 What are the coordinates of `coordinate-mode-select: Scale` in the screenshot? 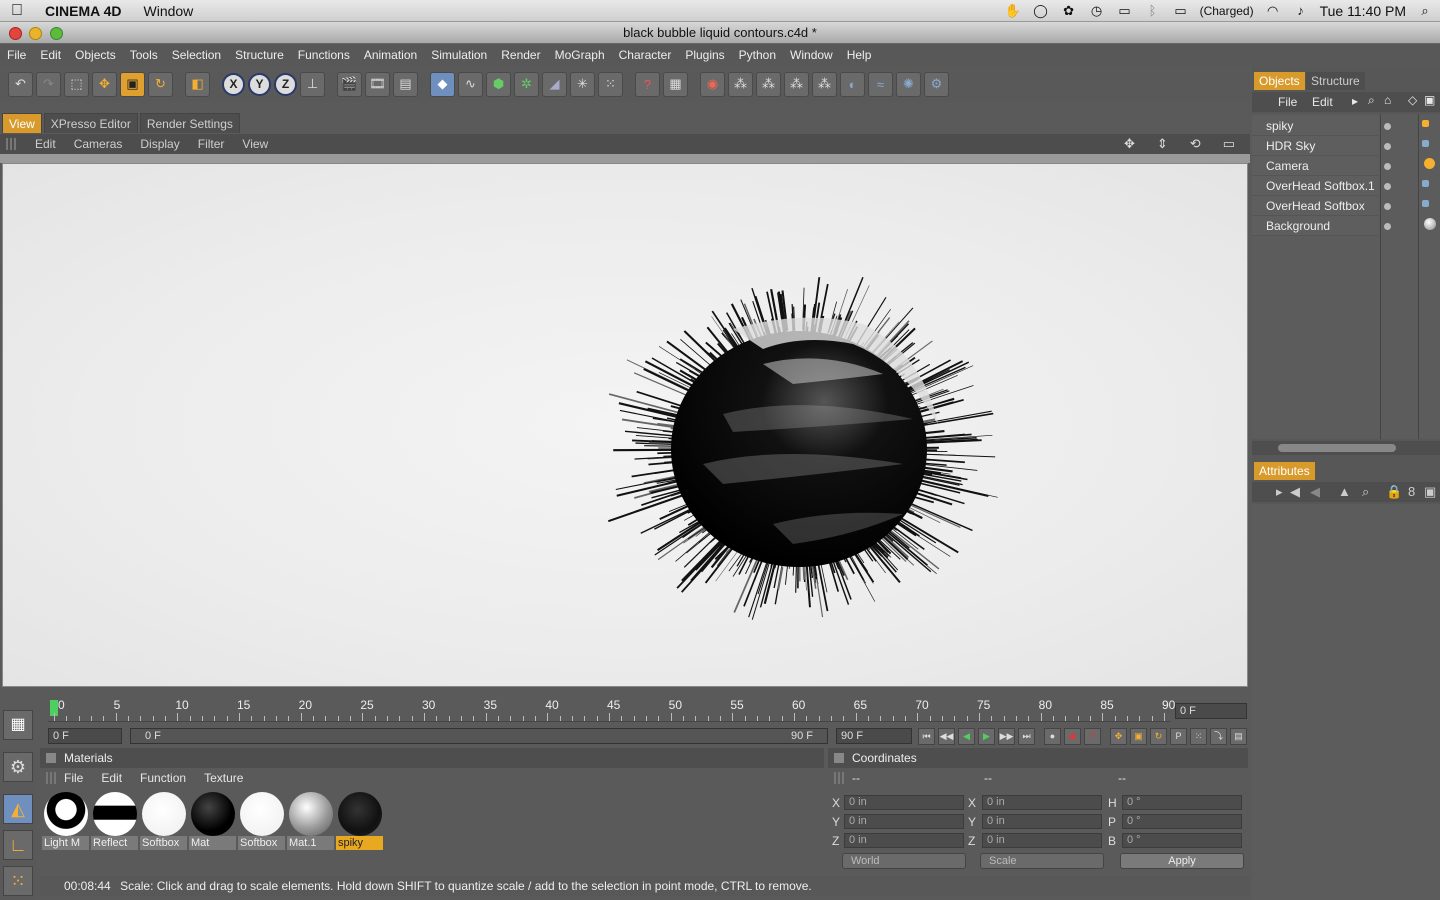 It's located at (1042, 861).